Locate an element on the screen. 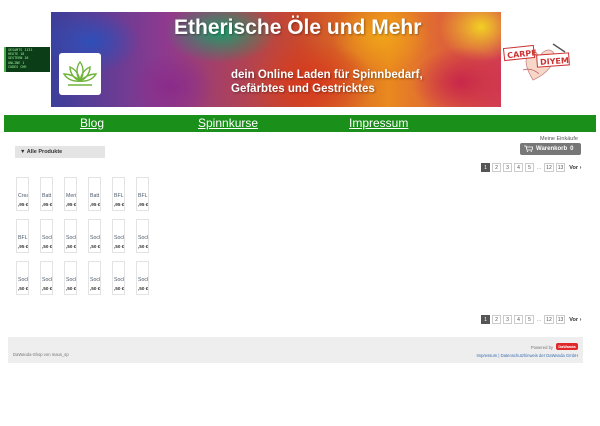 The width and height of the screenshot is (600, 426). cart-icon is located at coordinates (529, 149).